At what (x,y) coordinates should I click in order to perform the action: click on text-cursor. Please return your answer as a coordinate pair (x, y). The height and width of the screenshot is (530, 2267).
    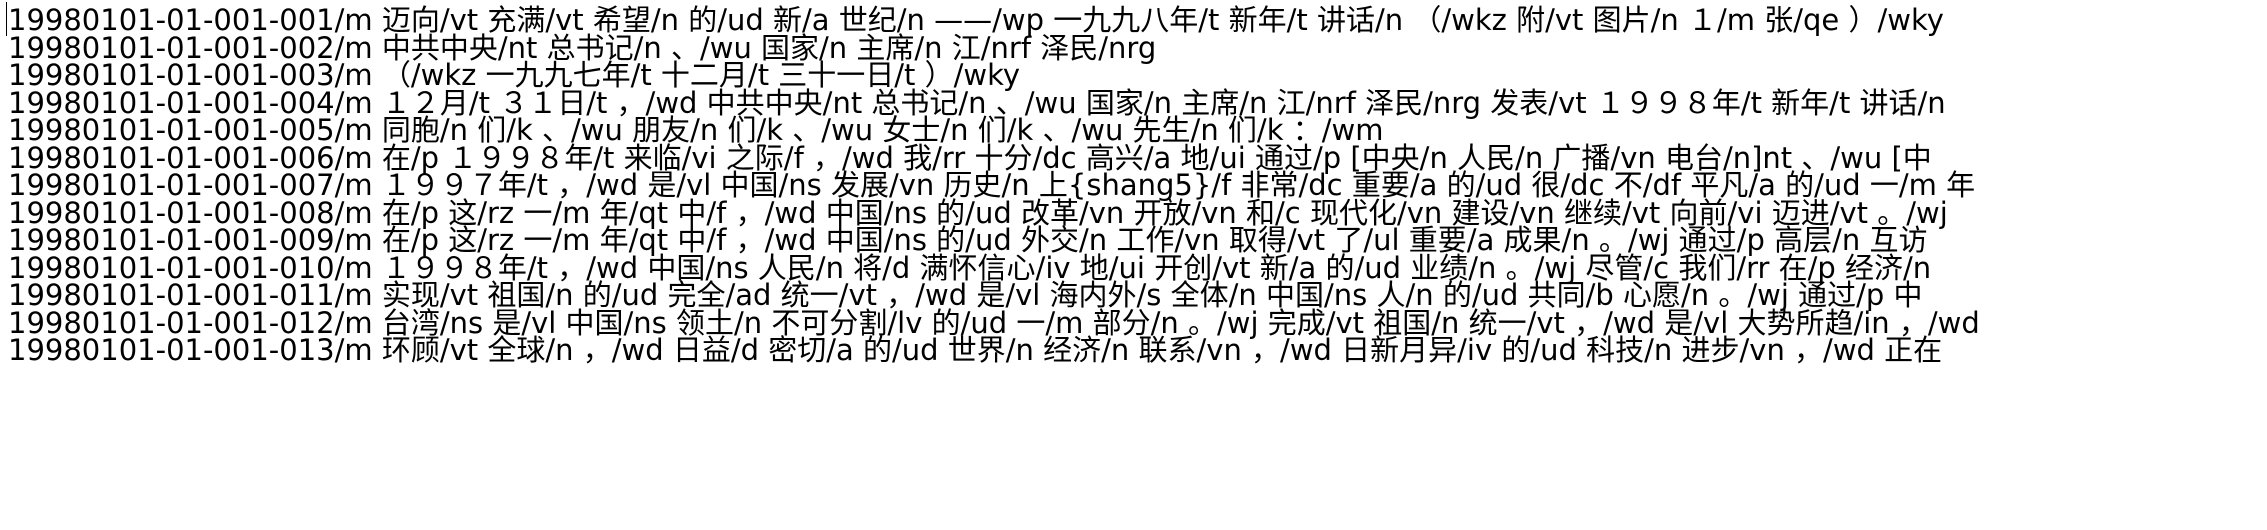
    Looking at the image, I should click on (6, 19).